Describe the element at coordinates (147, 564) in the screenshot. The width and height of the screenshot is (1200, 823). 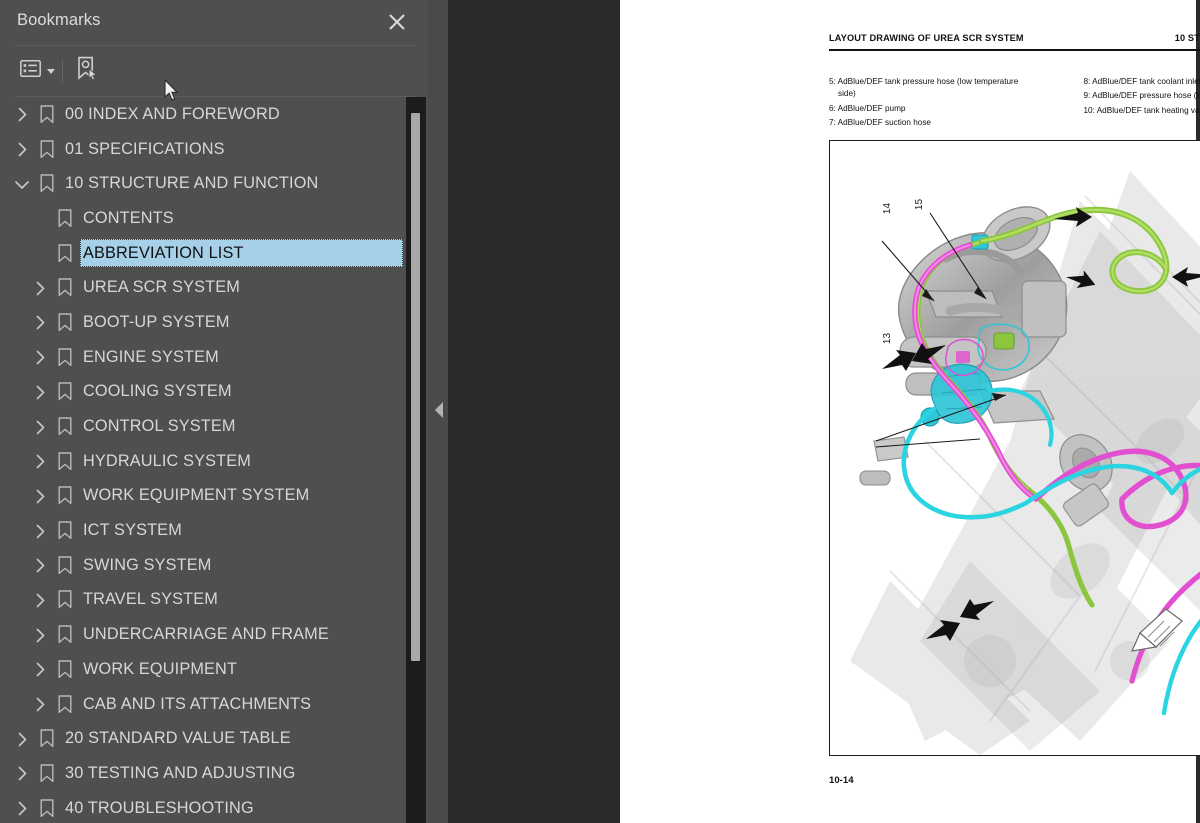
I see `bookmark-item-label: SWING SYSTEM` at that location.